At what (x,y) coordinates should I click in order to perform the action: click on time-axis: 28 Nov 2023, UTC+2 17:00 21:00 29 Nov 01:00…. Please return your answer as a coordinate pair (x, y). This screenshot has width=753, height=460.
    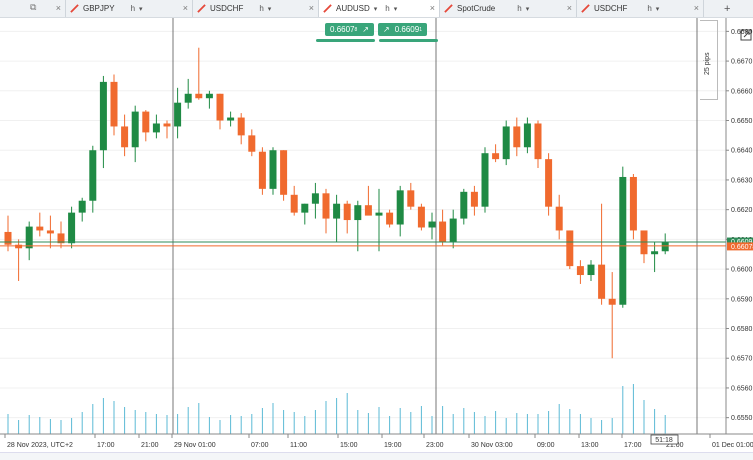
    Looking at the image, I should click on (378, 441).